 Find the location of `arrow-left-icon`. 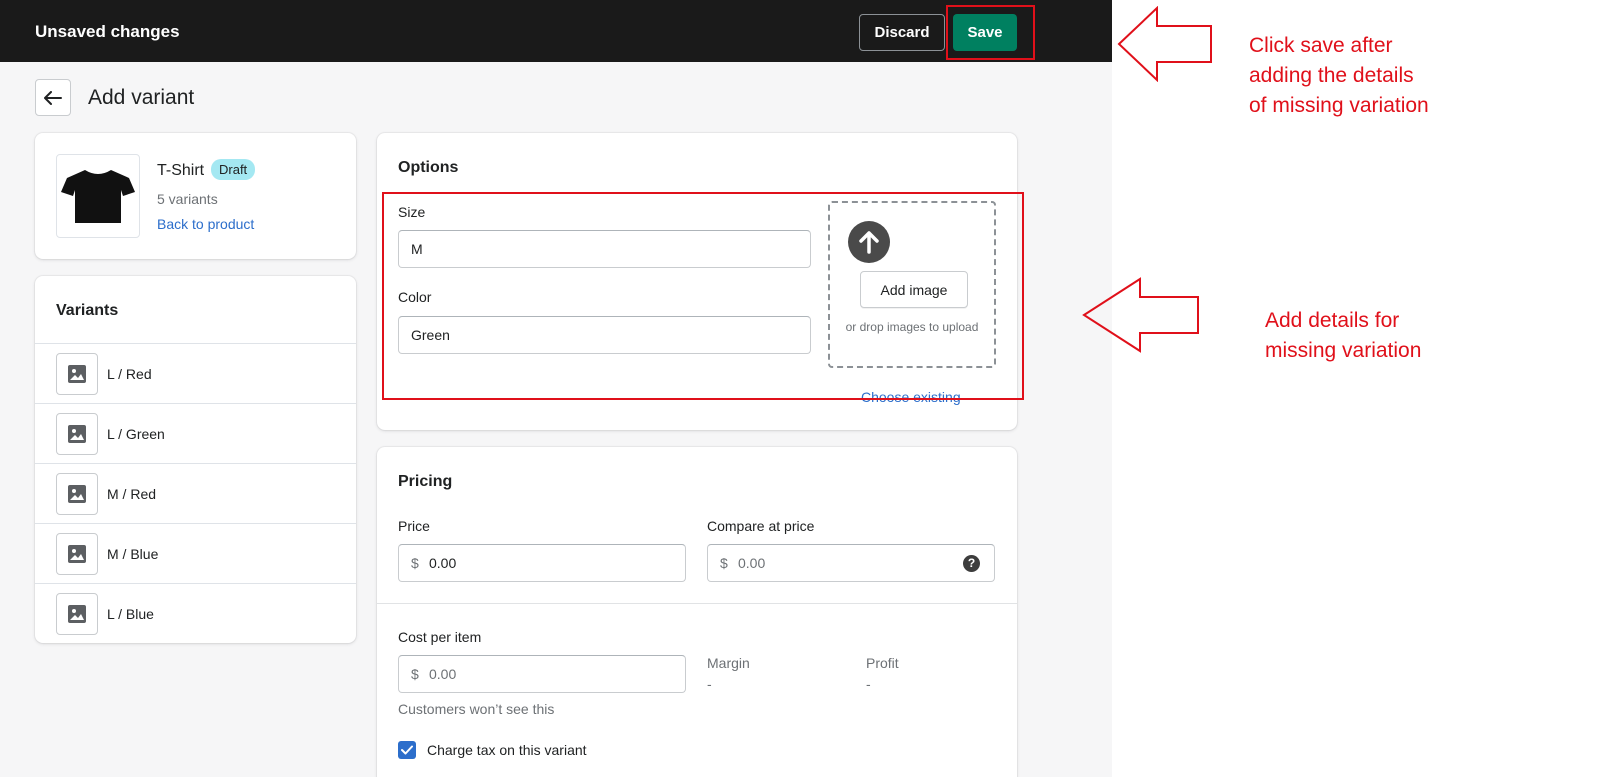

arrow-left-icon is located at coordinates (53, 97).